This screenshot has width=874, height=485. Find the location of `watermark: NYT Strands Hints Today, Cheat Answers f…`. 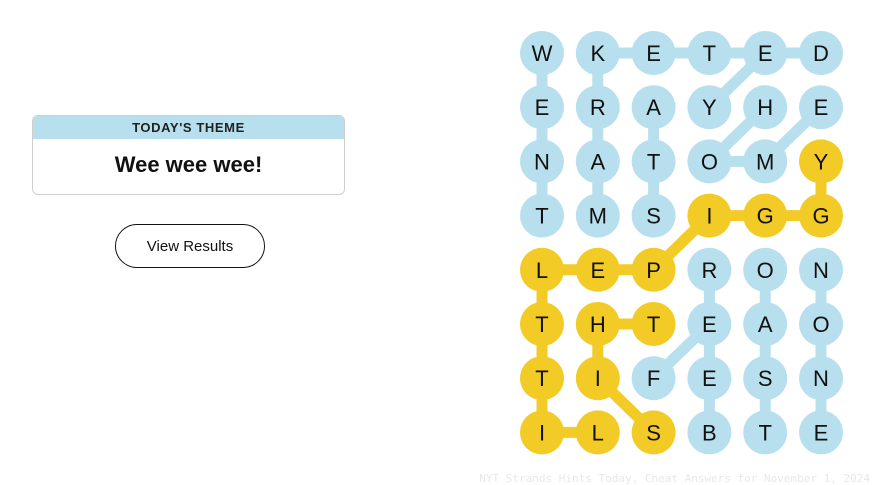

watermark: NYT Strands Hints Today, Cheat Answers f… is located at coordinates (674, 478).